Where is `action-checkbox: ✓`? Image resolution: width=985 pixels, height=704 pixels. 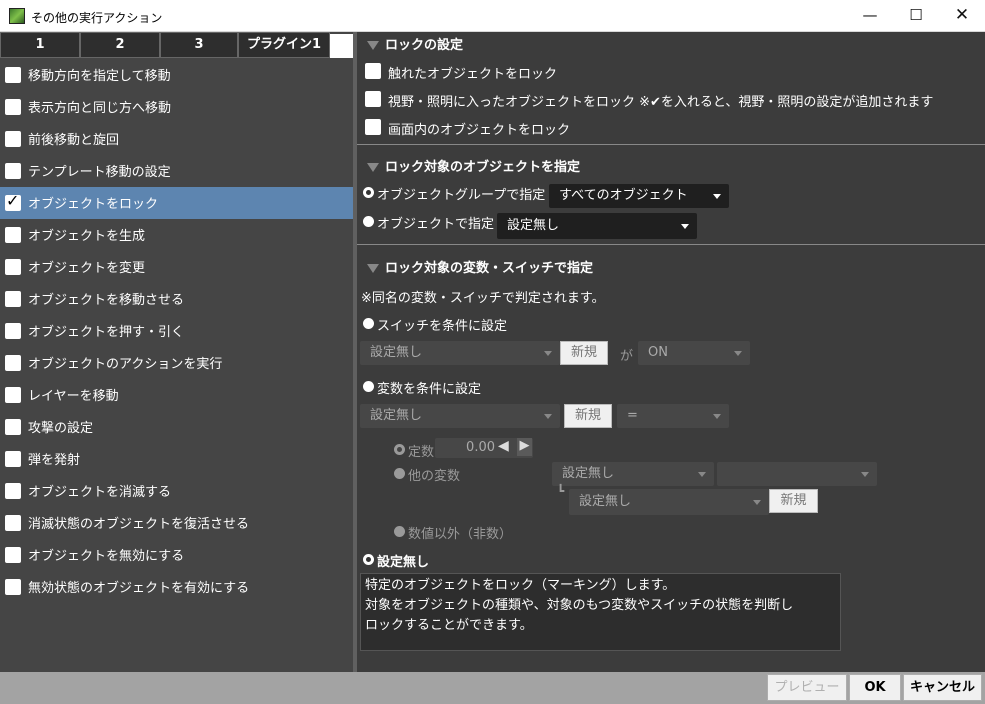 action-checkbox: ✓ is located at coordinates (13, 201).